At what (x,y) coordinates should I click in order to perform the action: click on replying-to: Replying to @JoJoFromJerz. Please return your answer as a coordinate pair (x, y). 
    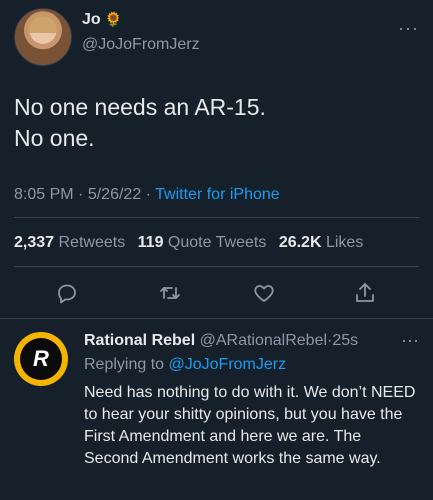
    Looking at the image, I should click on (185, 365).